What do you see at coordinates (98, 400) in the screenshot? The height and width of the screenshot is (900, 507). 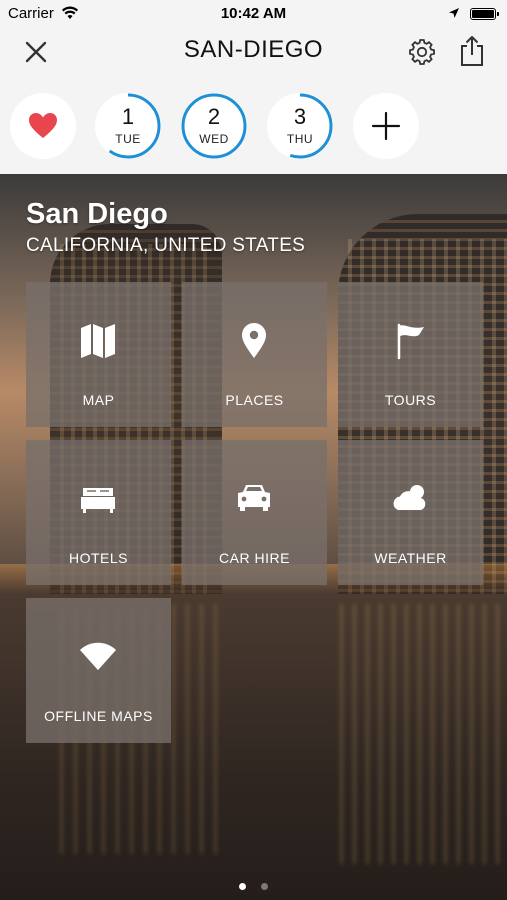 I see `tile-label: MAP` at bounding box center [98, 400].